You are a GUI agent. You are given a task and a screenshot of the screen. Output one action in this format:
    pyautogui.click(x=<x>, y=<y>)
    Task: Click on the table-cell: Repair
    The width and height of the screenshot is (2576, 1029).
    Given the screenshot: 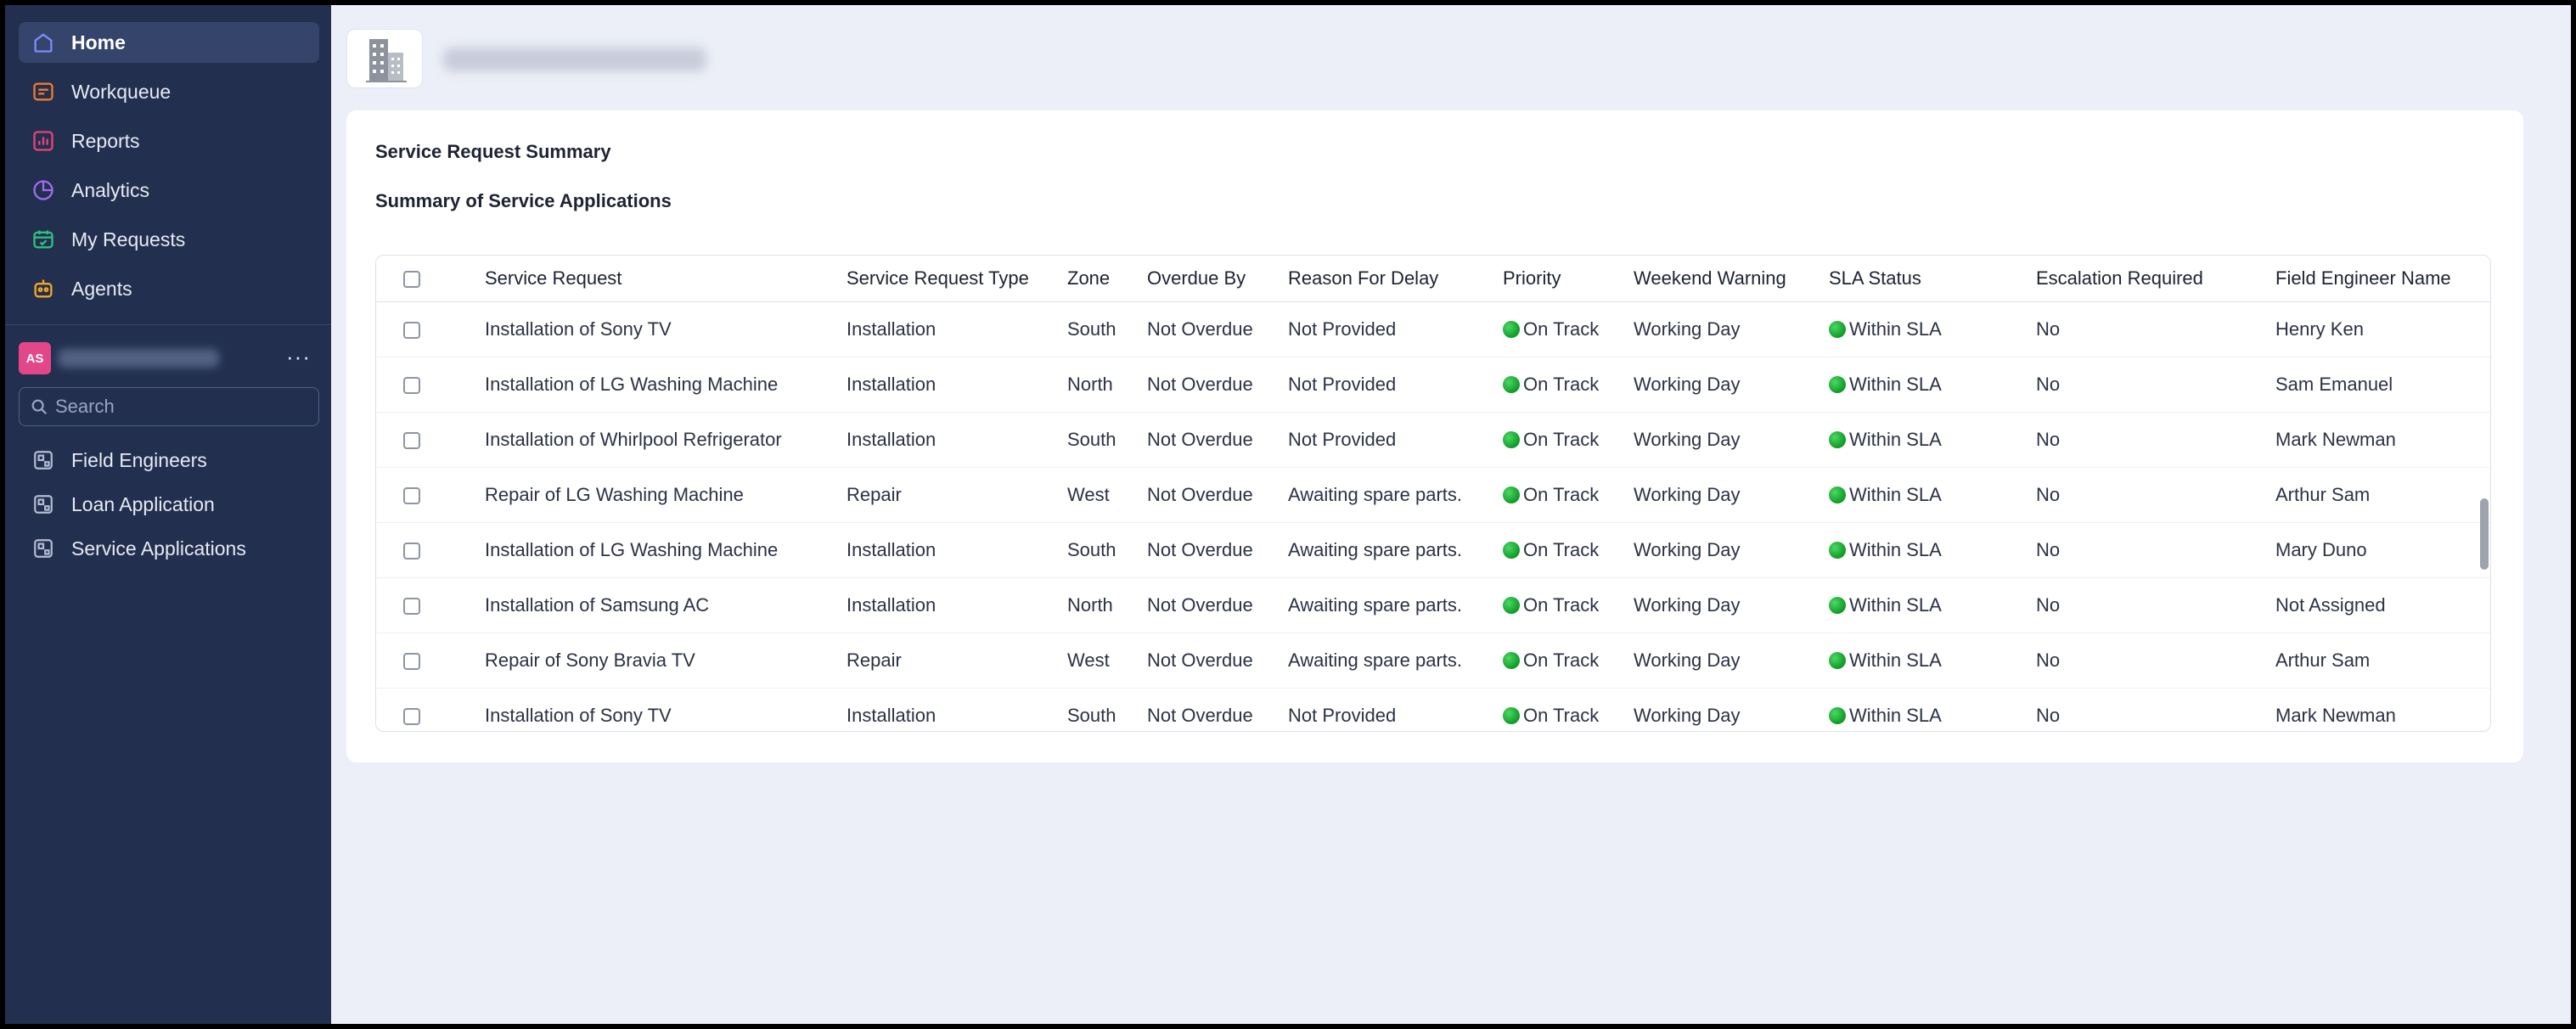 What is the action you would take?
    pyautogui.click(x=956, y=494)
    